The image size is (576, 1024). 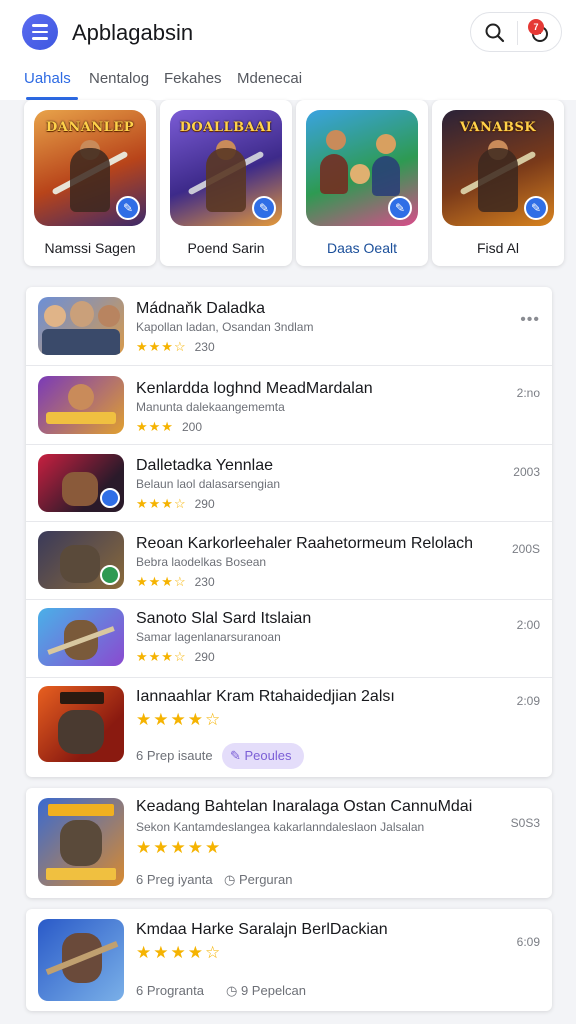 What do you see at coordinates (265, 879) in the screenshot?
I see `genre-label: Perguran` at bounding box center [265, 879].